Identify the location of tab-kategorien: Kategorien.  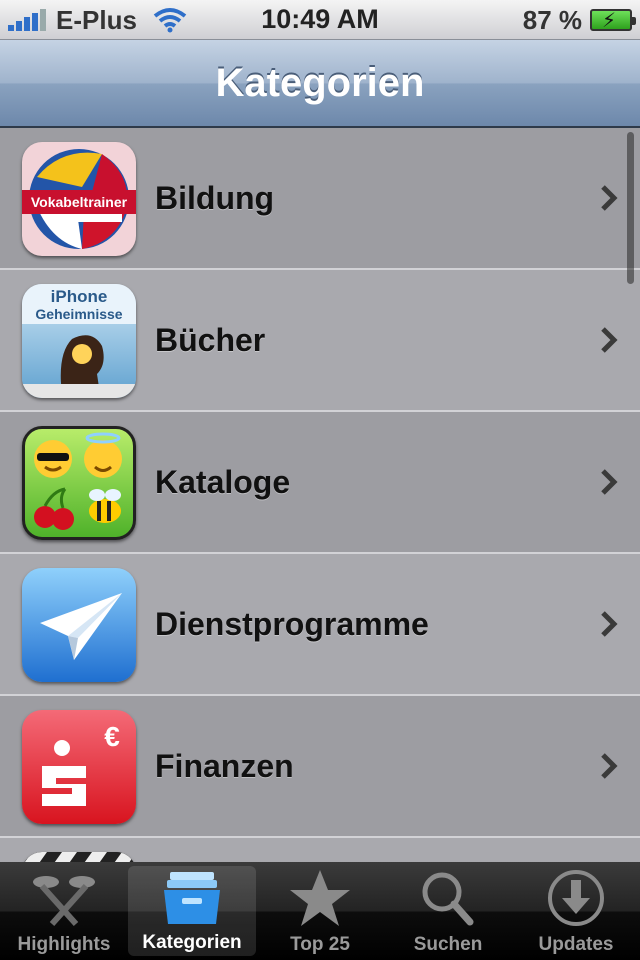
(192, 911).